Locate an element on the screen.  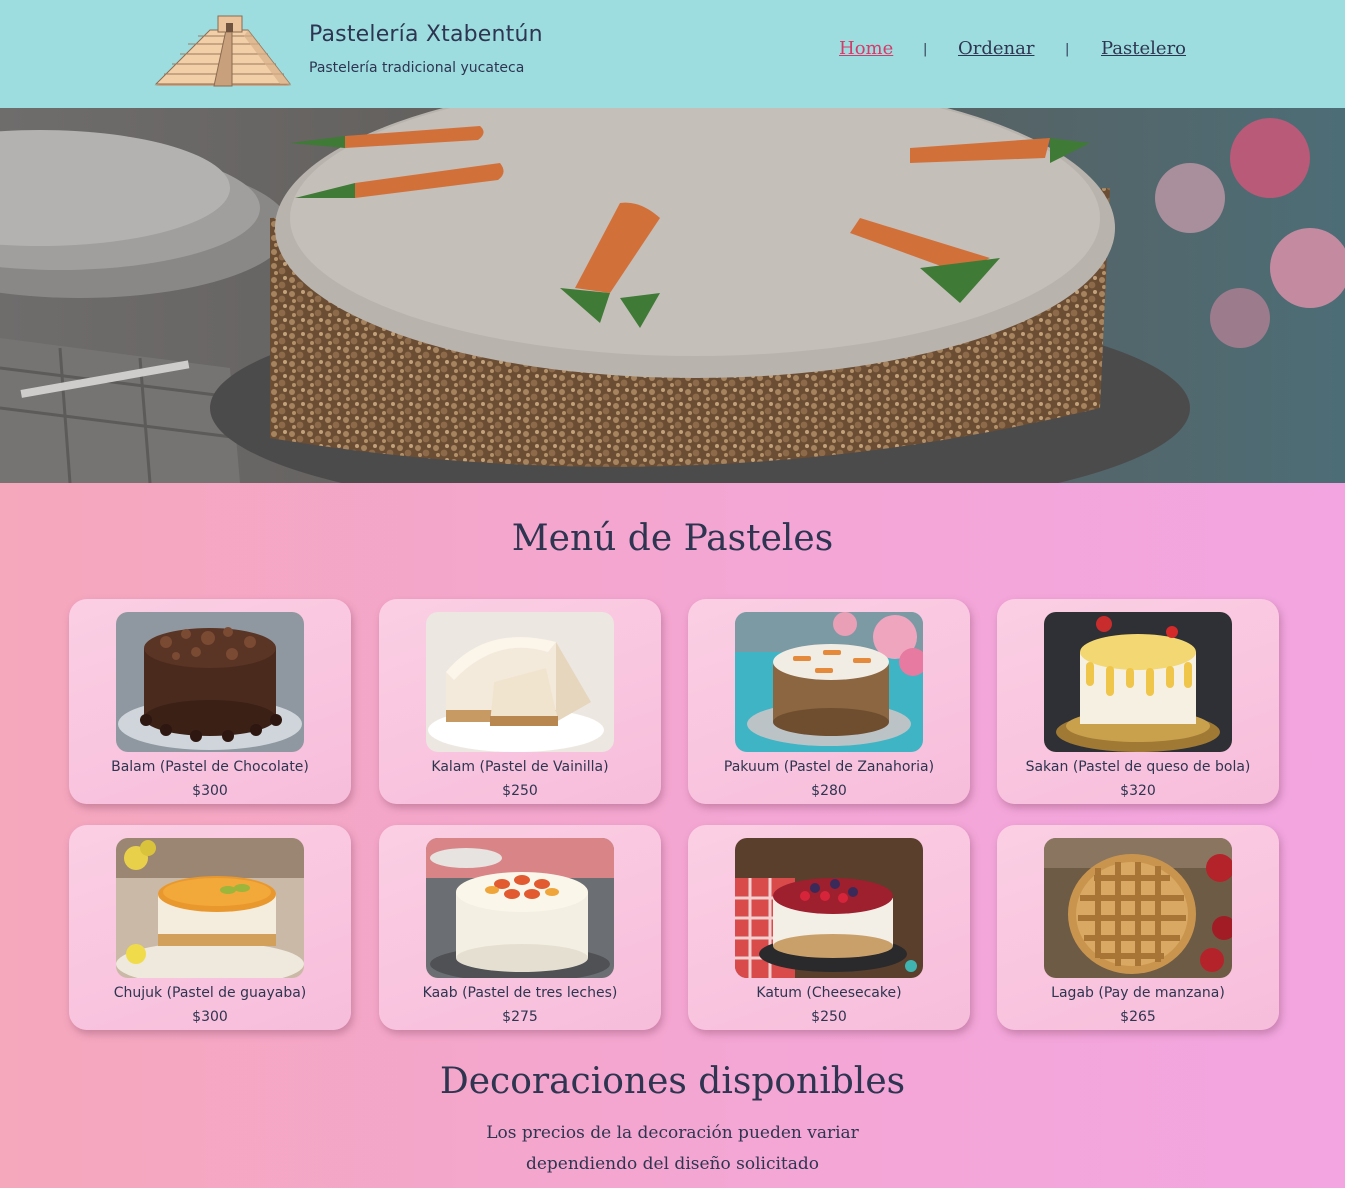
cake-name: Sakan (Pastel de queso de bola) is located at coordinates (1138, 767).